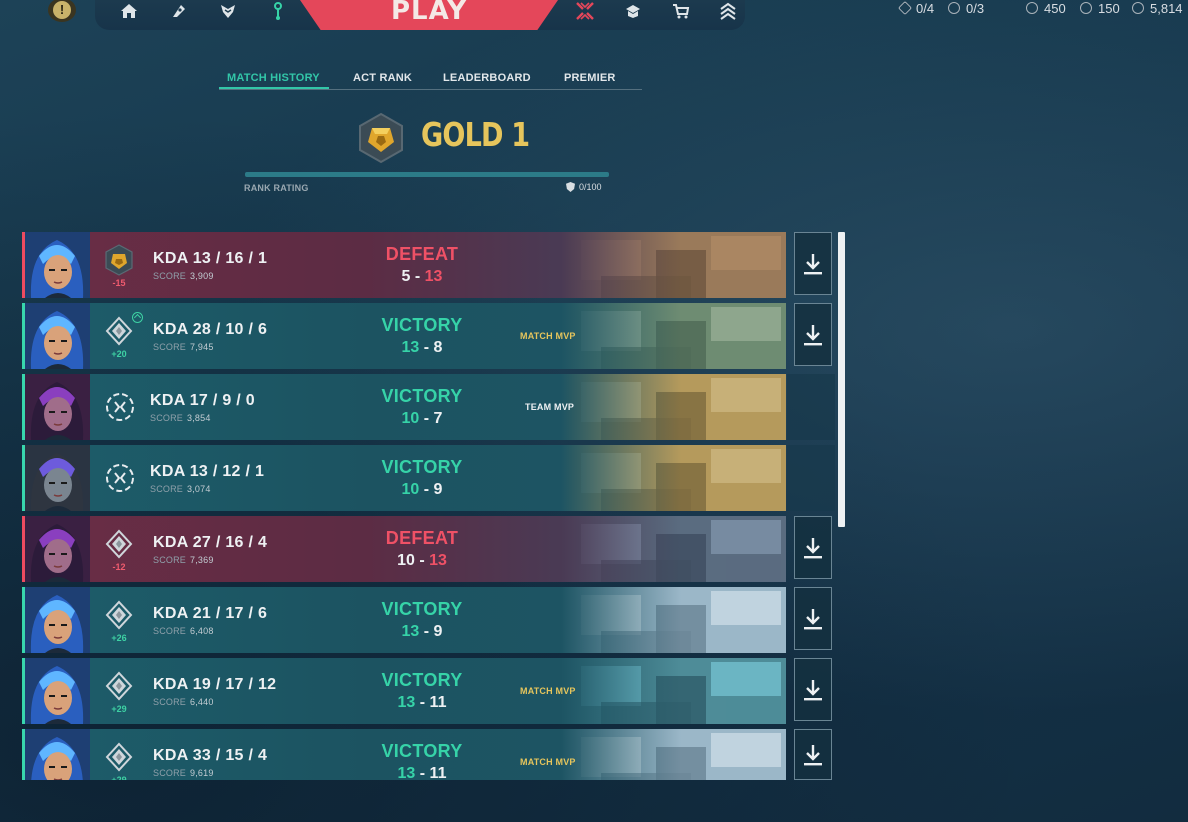 The width and height of the screenshot is (1188, 822). What do you see at coordinates (278, 11) in the screenshot?
I see `career-icon` at bounding box center [278, 11].